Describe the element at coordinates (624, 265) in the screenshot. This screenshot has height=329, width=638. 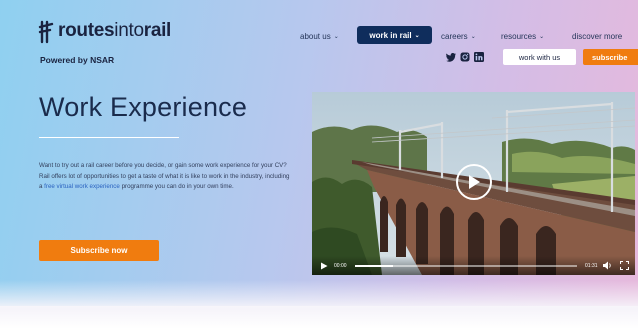
I see `fullscreen-icon` at that location.